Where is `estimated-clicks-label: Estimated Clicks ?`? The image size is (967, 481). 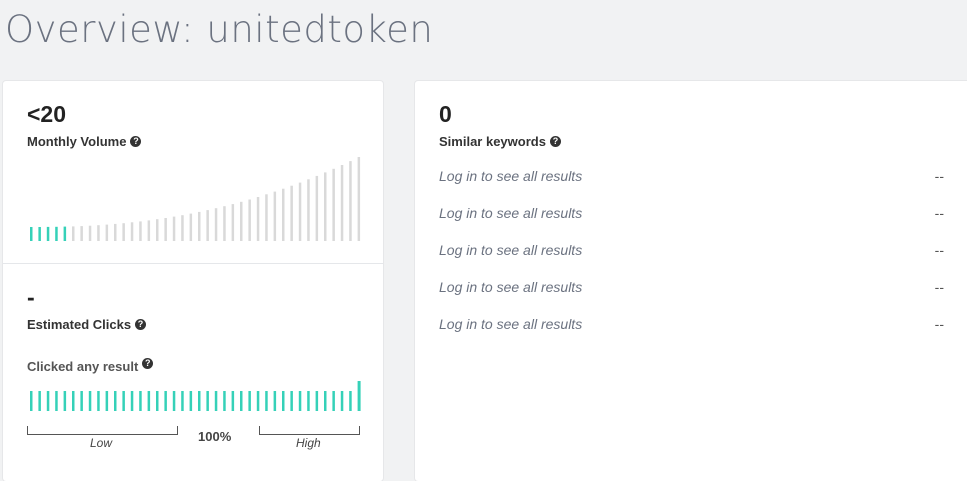
estimated-clicks-label: Estimated Clicks ? is located at coordinates (87, 324).